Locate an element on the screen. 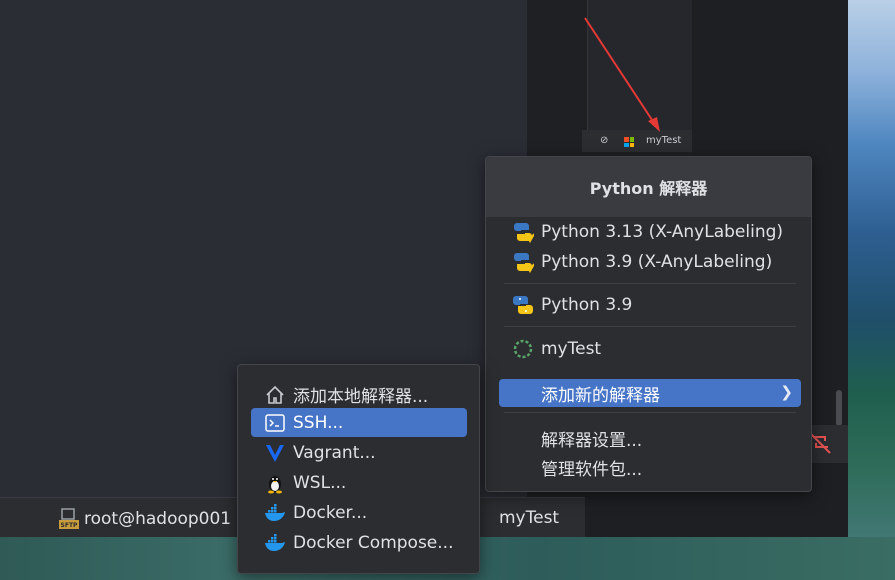  sftp-connection: SFTP root@hadoop001 is located at coordinates (144, 519).